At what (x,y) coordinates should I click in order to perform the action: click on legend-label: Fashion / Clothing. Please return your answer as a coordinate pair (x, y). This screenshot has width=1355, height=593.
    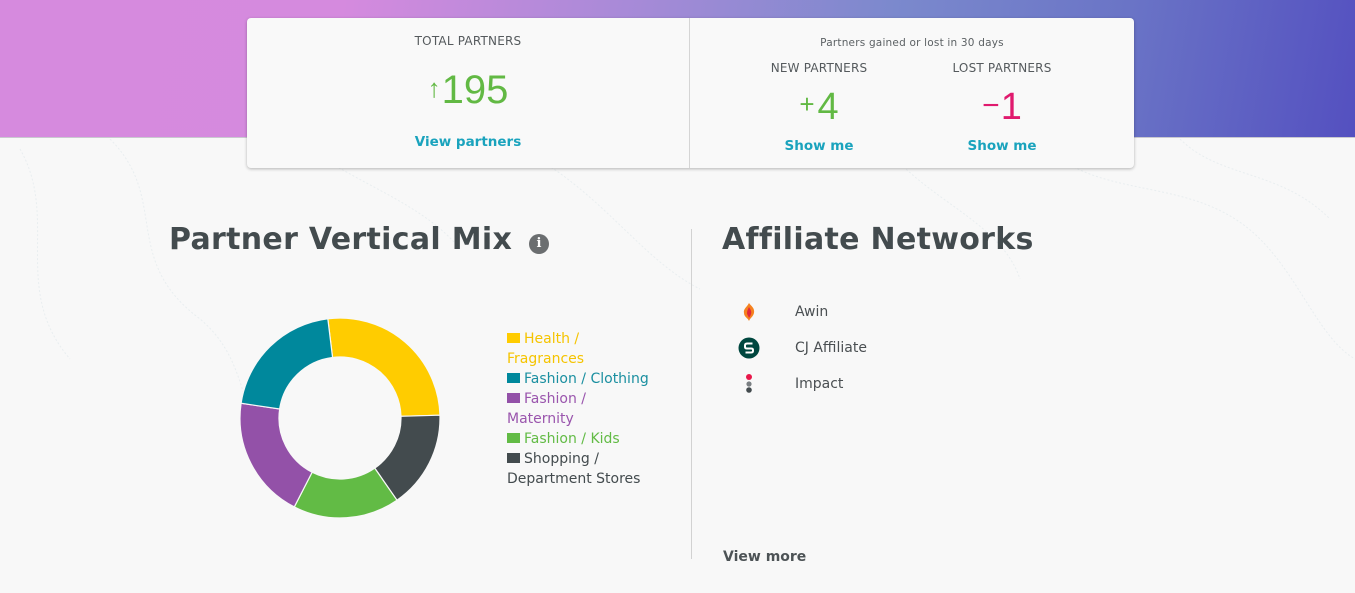
    Looking at the image, I should click on (586, 379).